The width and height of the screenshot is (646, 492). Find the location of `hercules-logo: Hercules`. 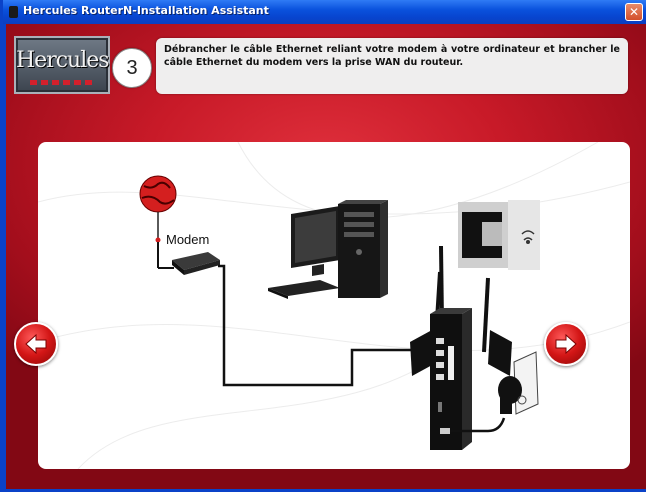

hercules-logo: Hercules is located at coordinates (62, 65).